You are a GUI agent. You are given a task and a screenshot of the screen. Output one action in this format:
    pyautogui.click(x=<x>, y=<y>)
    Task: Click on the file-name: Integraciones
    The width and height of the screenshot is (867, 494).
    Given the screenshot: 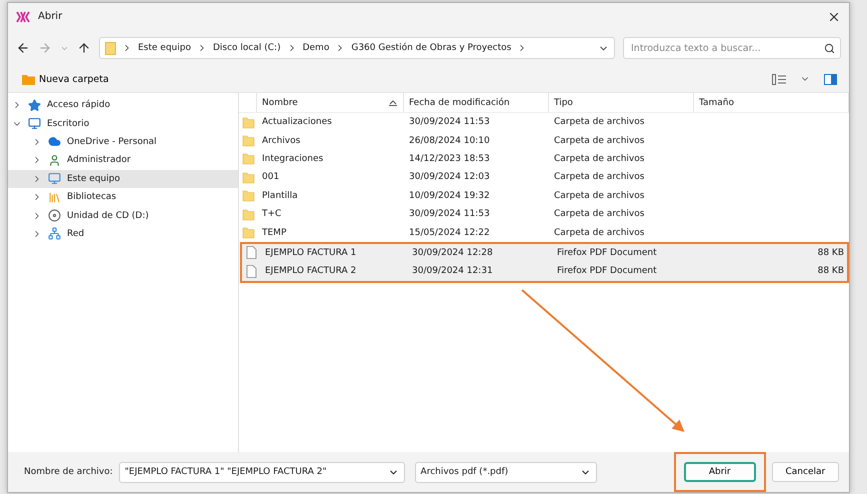 What is the action you would take?
    pyautogui.click(x=292, y=159)
    